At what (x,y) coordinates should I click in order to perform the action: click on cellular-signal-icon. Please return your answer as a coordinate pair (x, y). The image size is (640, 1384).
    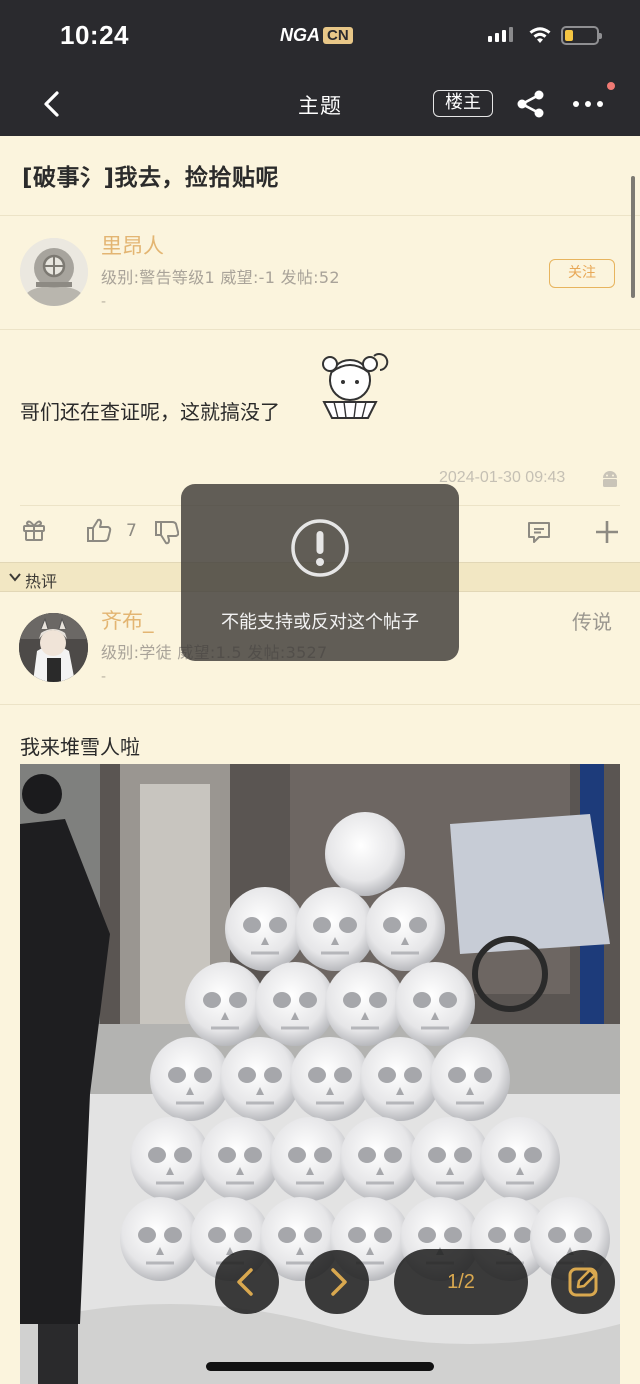
    Looking at the image, I should click on (500, 34).